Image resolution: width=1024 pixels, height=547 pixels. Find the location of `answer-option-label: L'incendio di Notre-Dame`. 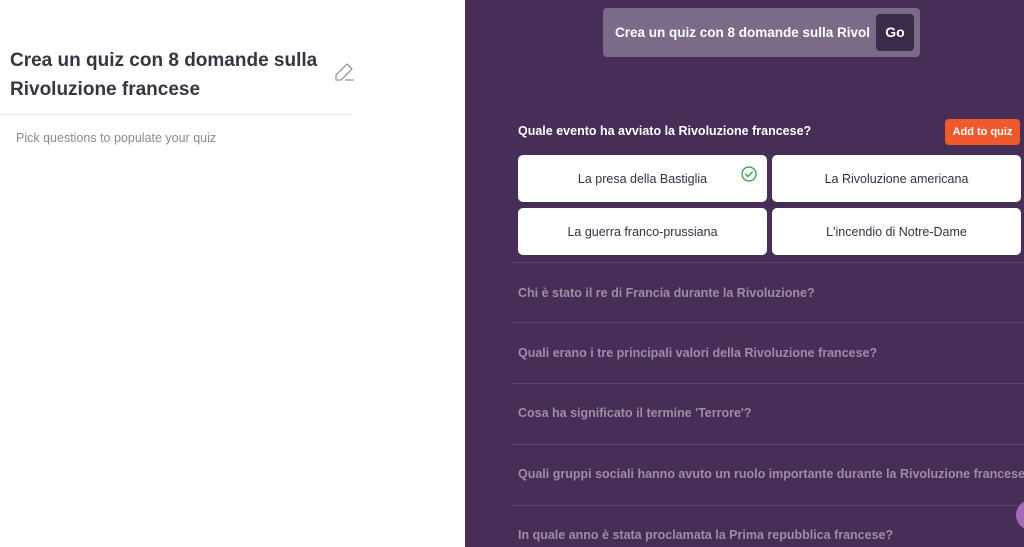

answer-option-label: L'incendio di Notre-Dame is located at coordinates (896, 231).